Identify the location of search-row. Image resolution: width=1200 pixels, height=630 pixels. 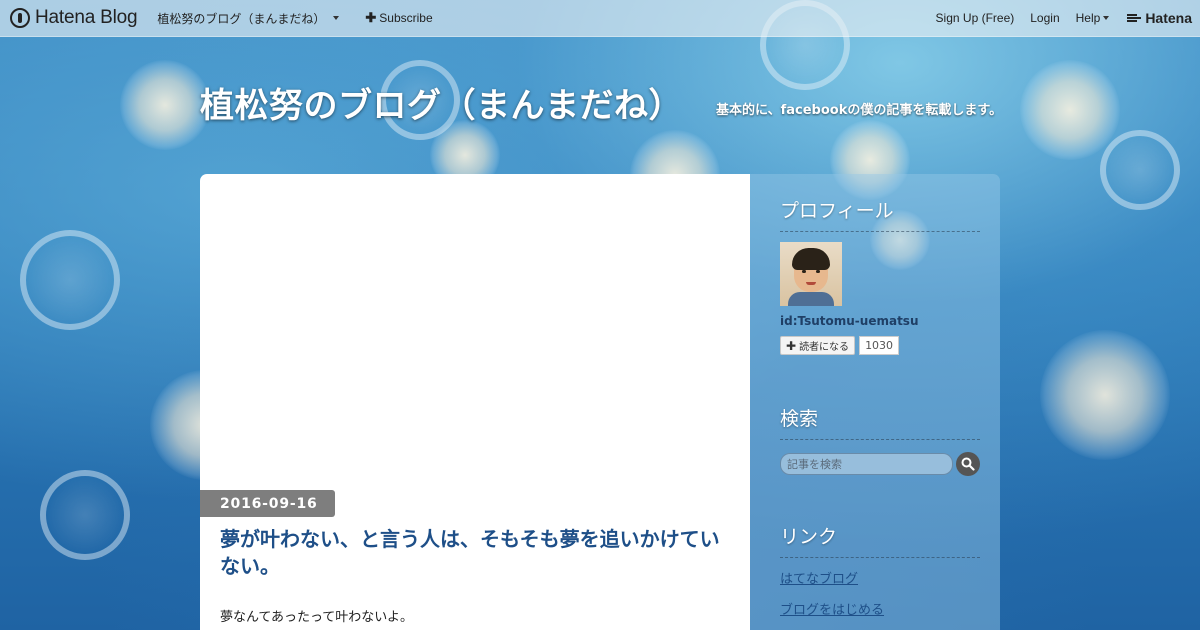
(880, 464).